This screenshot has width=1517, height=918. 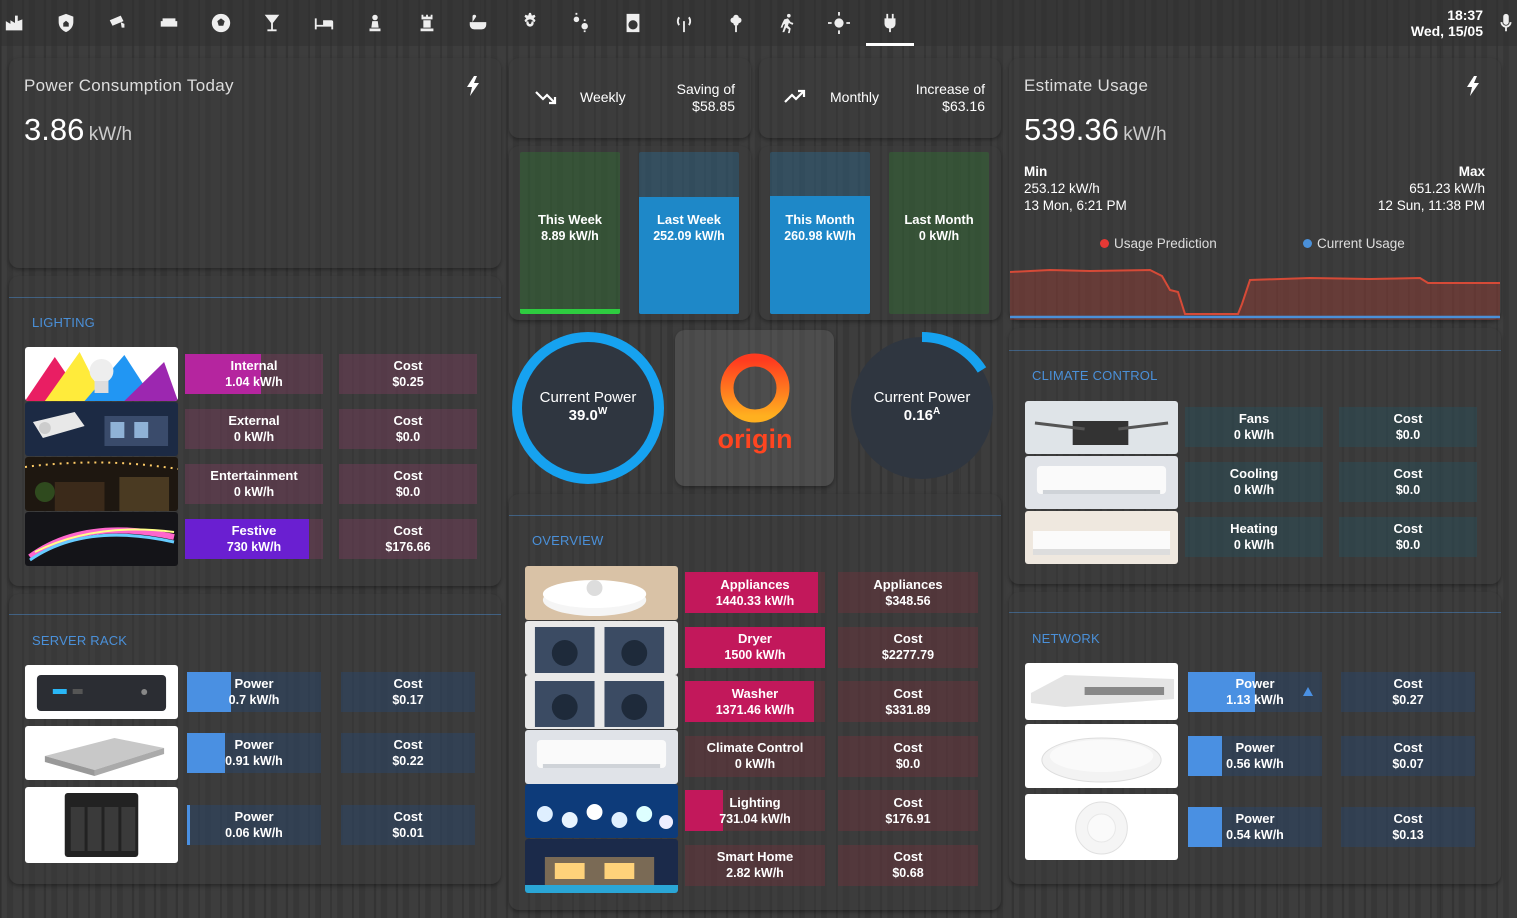 I want to click on tile-label: Heating, so click(x=1254, y=528).